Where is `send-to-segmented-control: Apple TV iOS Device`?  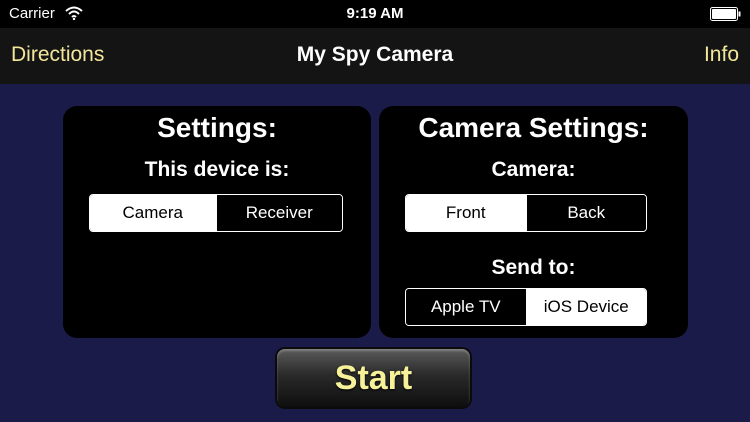 send-to-segmented-control: Apple TV iOS Device is located at coordinates (526, 307).